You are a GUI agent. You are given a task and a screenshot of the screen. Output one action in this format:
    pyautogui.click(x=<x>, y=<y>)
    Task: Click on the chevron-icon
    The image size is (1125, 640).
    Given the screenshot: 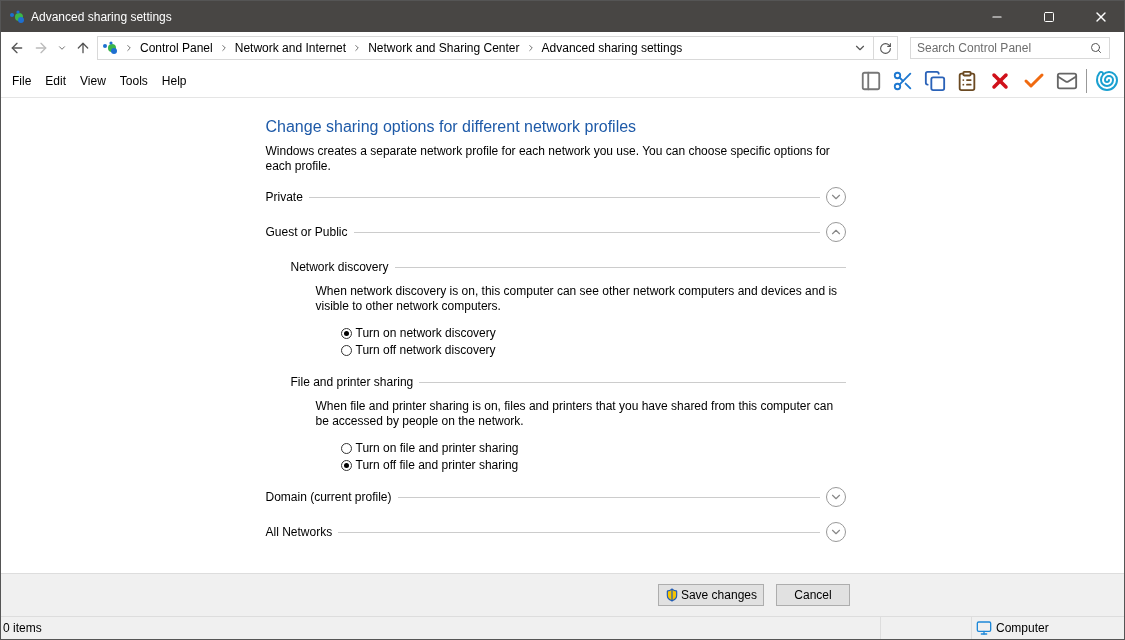 What is the action you would take?
    pyautogui.click(x=129, y=48)
    